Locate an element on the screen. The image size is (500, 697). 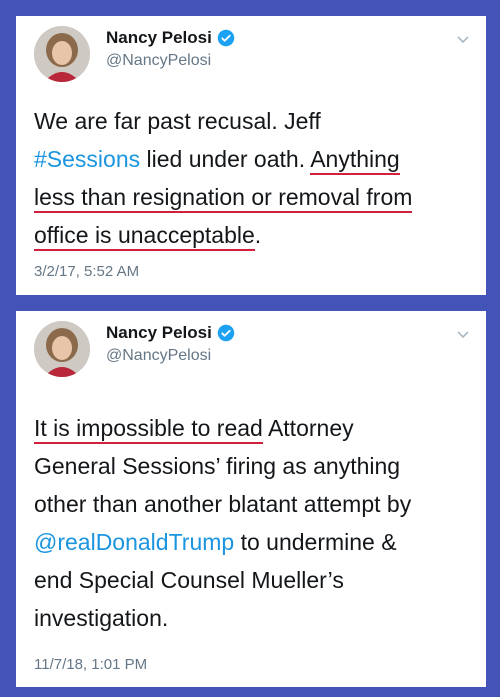
tweet-line: General Sessions’ firing as anything is located at coordinates (252, 466).